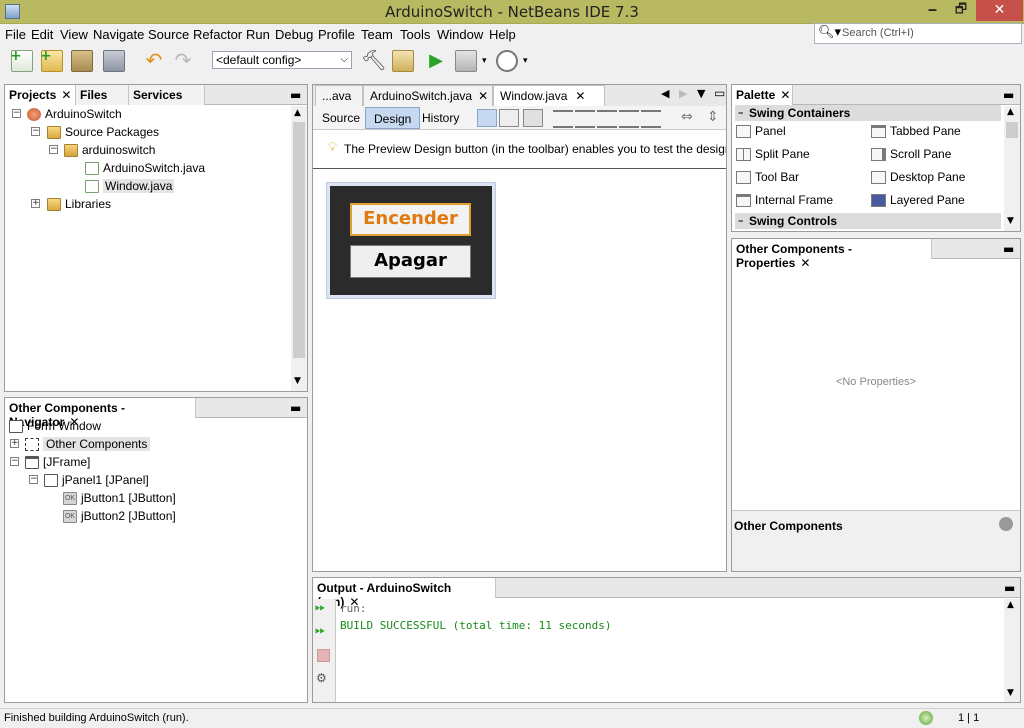  Describe the element at coordinates (321, 678) in the screenshot. I see `settings-icon: ⚙︎` at that location.